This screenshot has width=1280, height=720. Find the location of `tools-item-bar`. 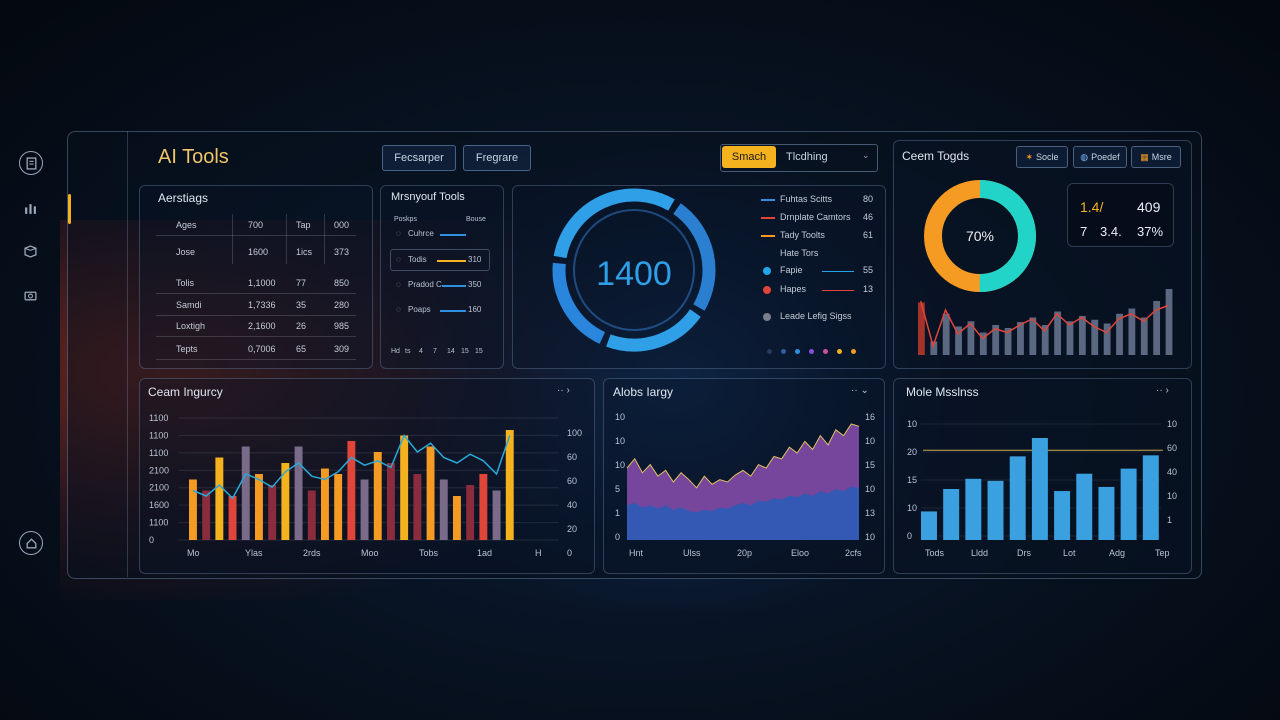

tools-item-bar is located at coordinates (453, 235).